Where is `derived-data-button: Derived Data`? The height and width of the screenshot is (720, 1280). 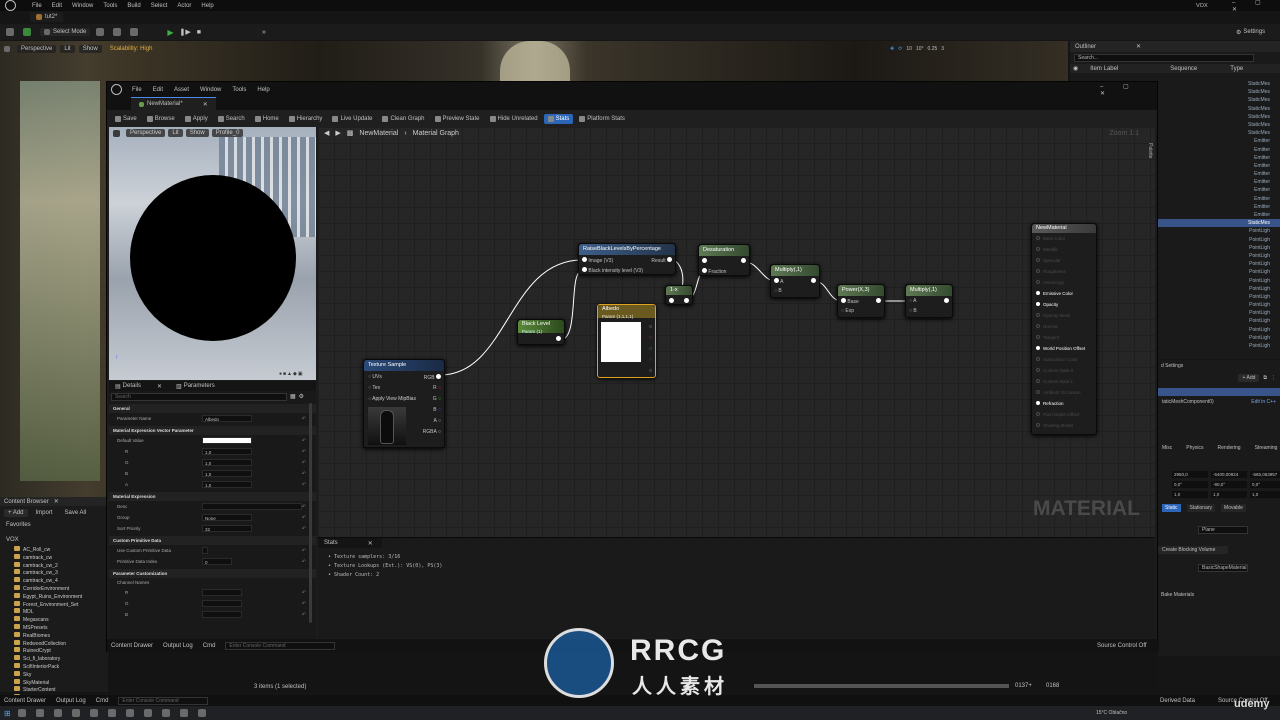
derived-data-button: Derived Data is located at coordinates (1177, 701).